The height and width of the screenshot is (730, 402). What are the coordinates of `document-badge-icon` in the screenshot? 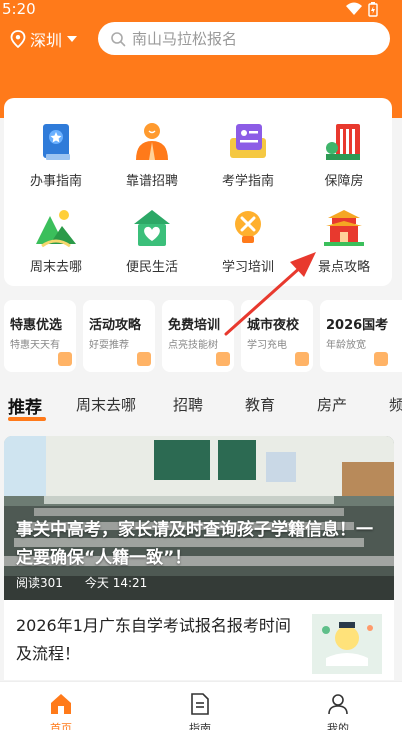 It's located at (381, 359).